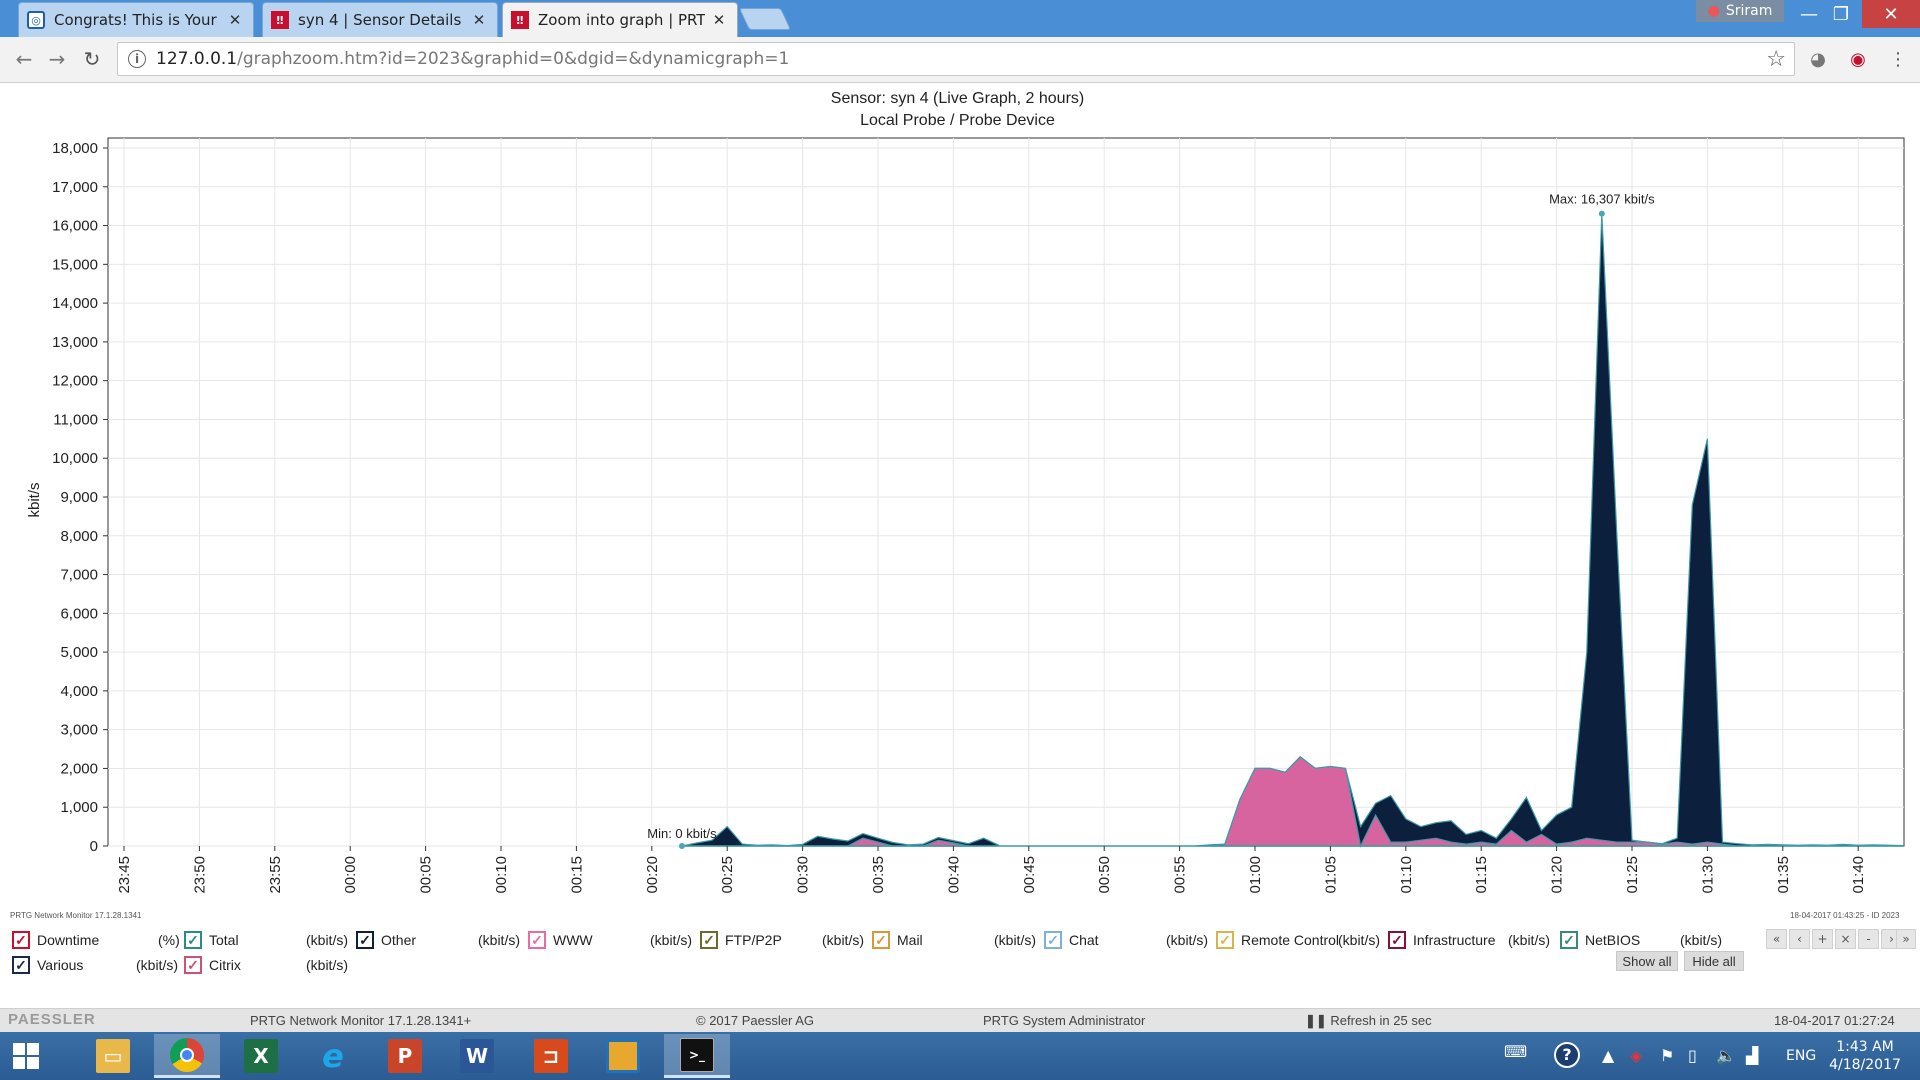  I want to click on legend-item-other: ✓ Other, so click(386, 940).